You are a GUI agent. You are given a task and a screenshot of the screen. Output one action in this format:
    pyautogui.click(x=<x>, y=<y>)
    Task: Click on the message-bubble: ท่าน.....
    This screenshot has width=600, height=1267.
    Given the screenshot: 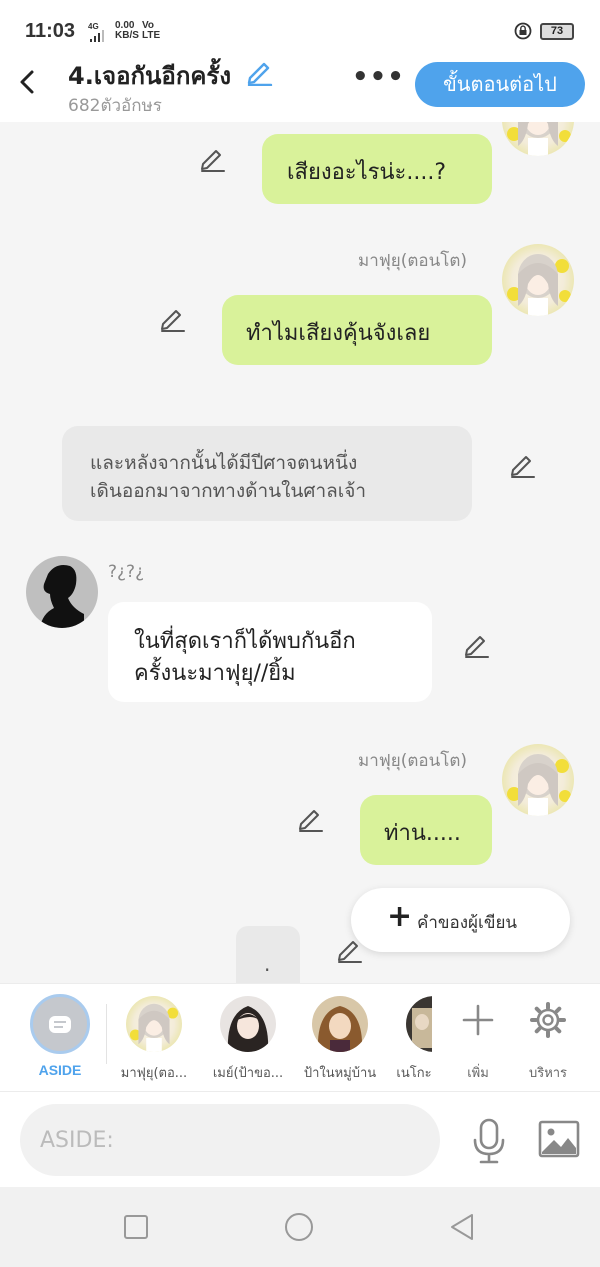 What is the action you would take?
    pyautogui.click(x=426, y=830)
    